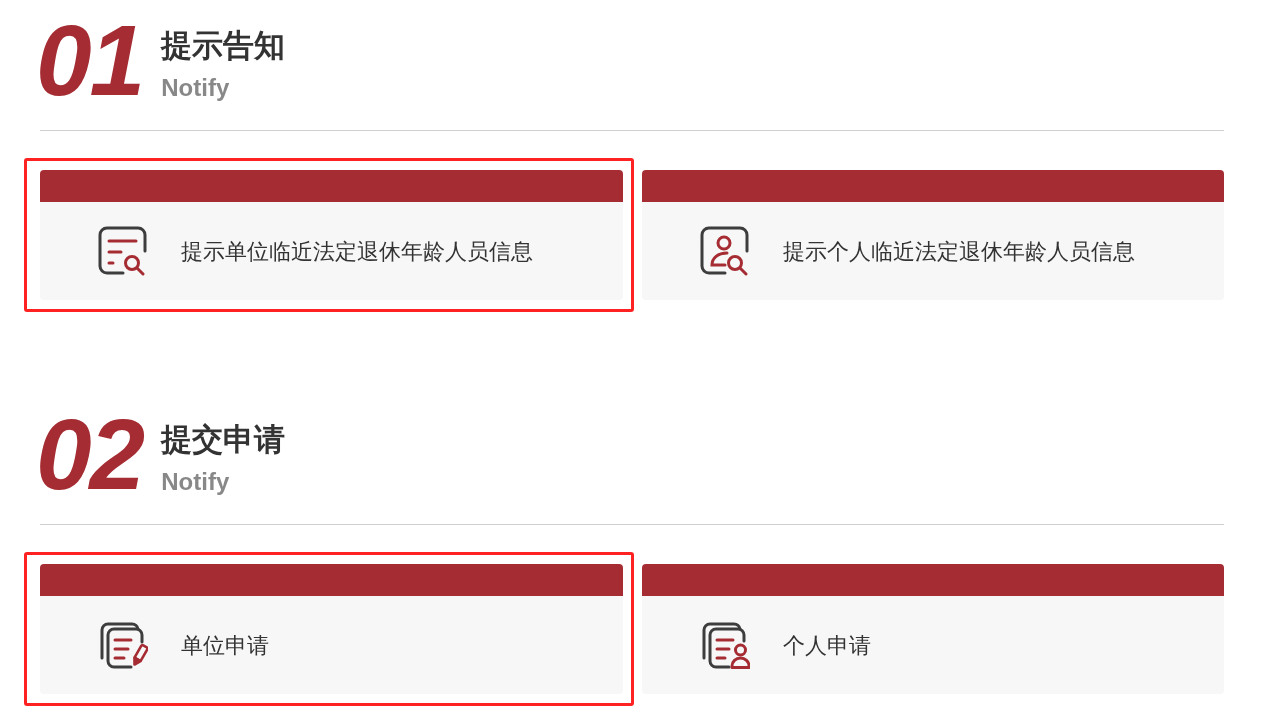 The image size is (1267, 726). I want to click on service-card: 单位申请, so click(331, 629).